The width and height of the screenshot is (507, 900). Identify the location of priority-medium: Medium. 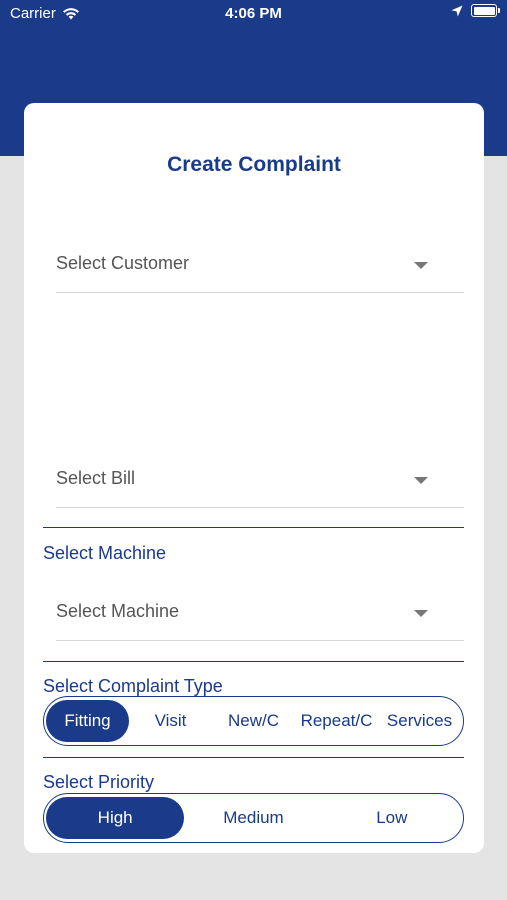
(253, 818).